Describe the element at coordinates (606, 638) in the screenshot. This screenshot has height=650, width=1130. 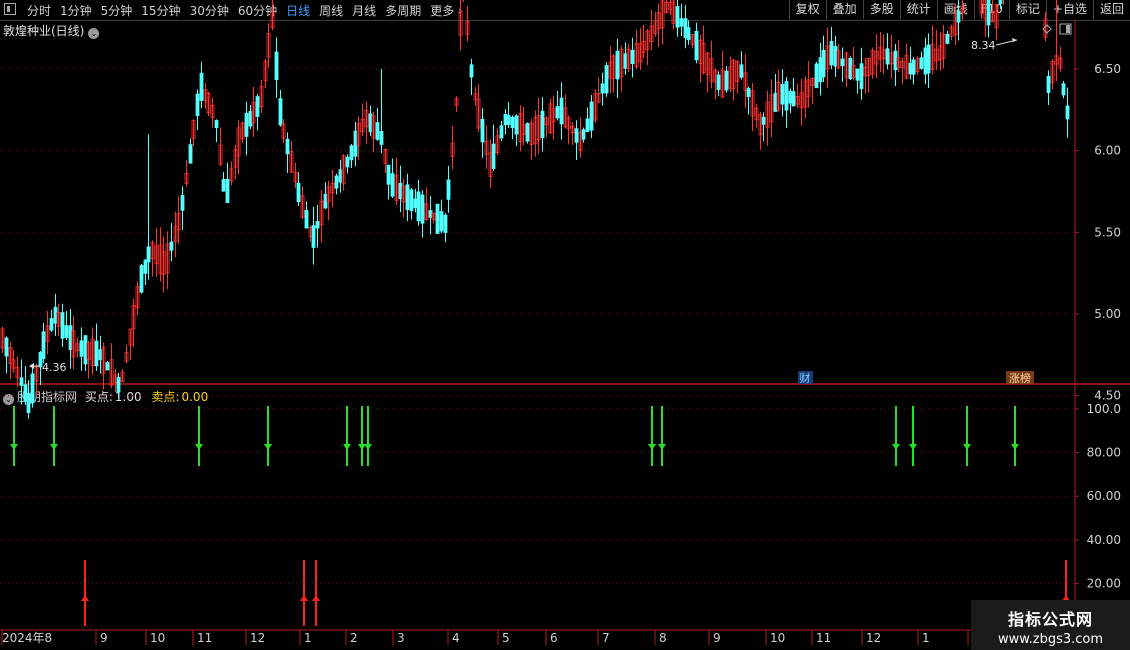
I see `time-tick-label: 7` at that location.